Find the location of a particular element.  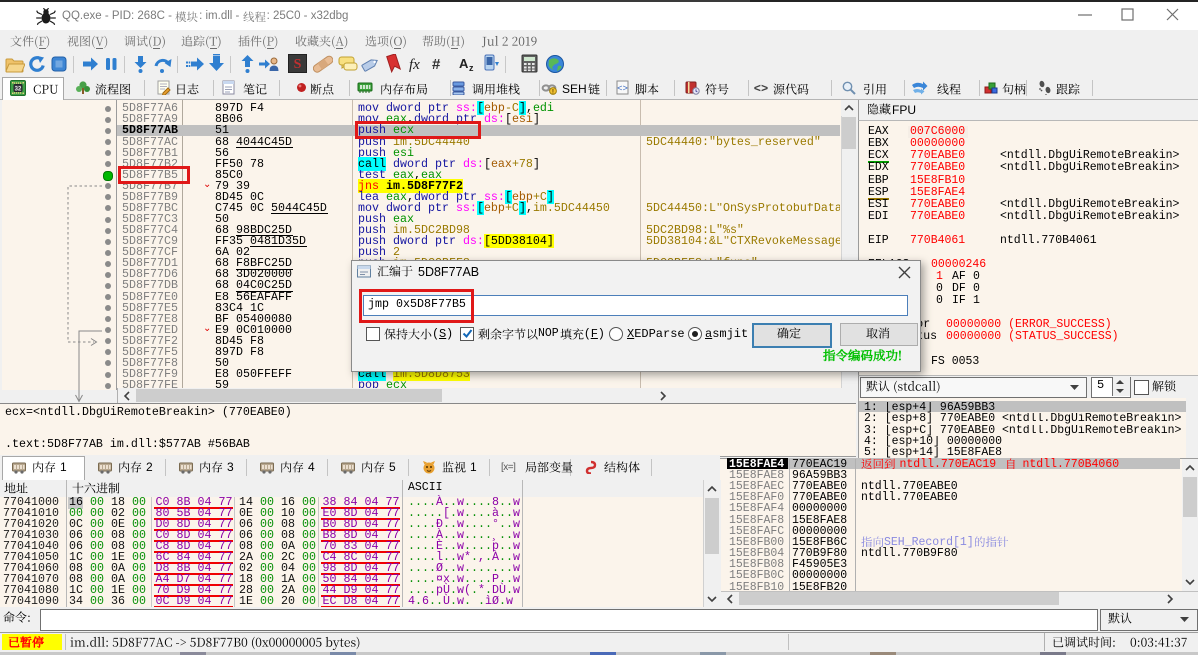

svg-text: S is located at coordinates (298, 64).